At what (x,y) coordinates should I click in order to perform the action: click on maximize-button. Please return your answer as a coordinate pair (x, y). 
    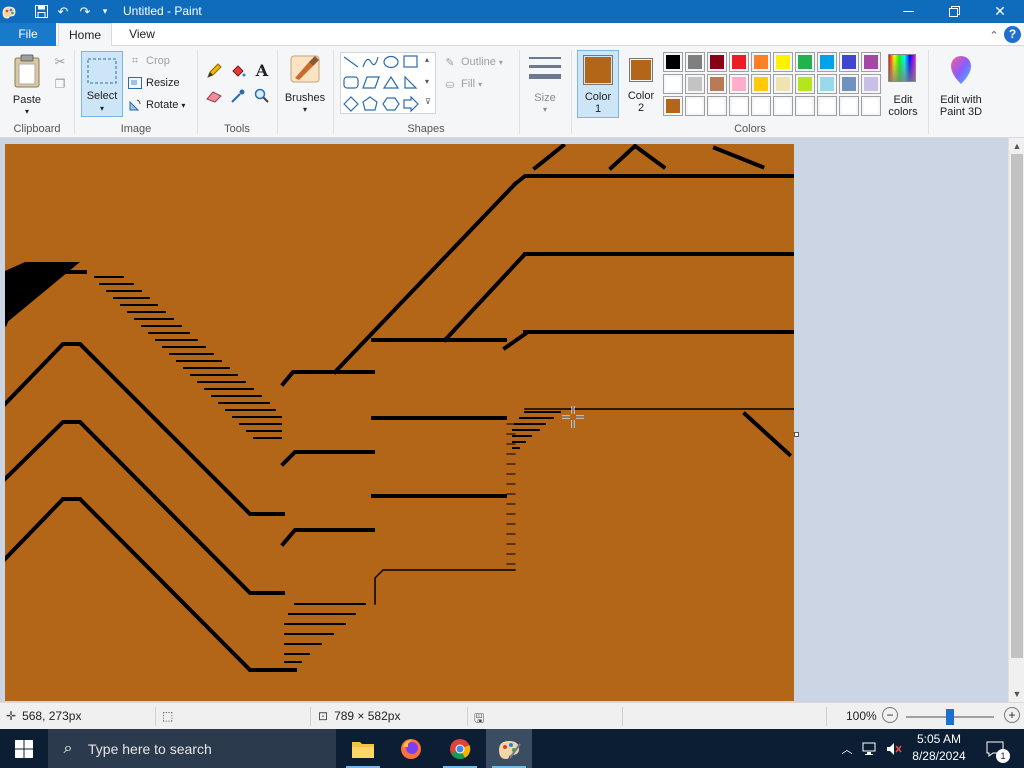
    Looking at the image, I should click on (954, 11).